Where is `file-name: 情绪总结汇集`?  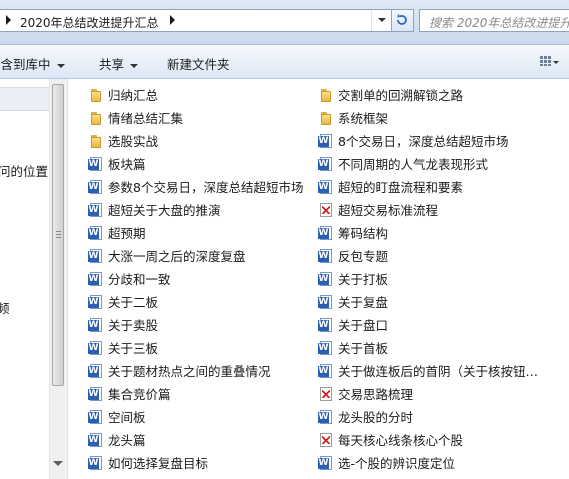 file-name: 情绪总结汇集 is located at coordinates (146, 118).